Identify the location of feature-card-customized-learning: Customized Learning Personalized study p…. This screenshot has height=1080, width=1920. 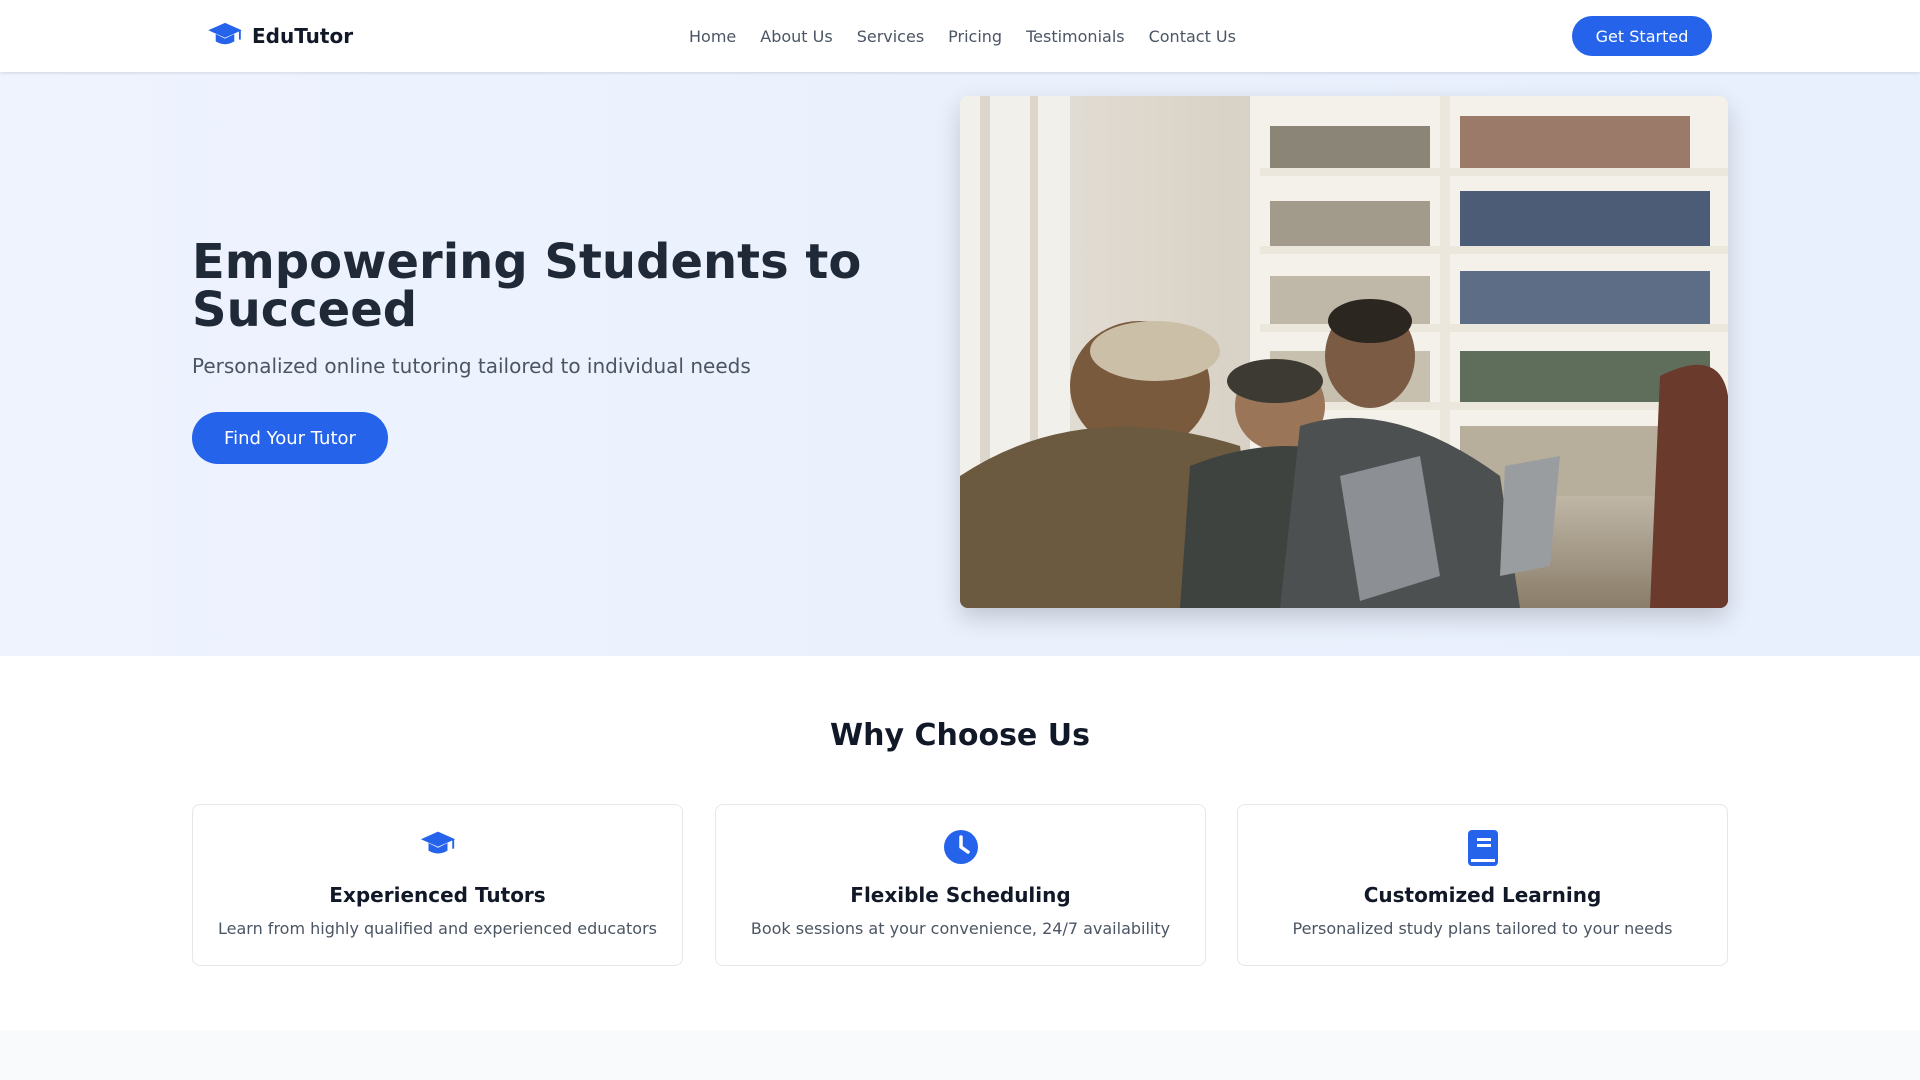
(1482, 885).